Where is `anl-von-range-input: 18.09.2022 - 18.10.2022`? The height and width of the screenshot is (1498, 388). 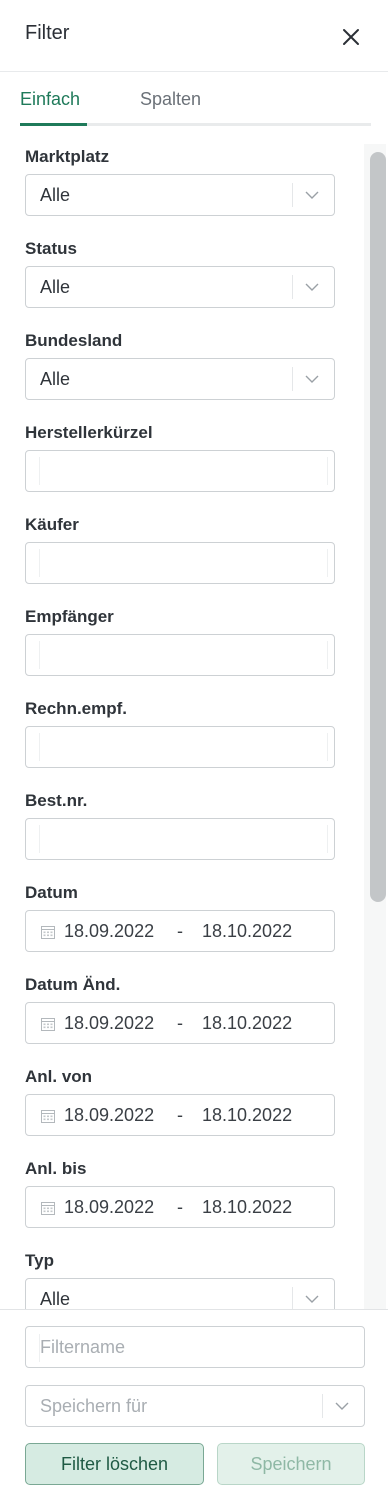
anl-von-range-input: 18.09.2022 - 18.10.2022 is located at coordinates (180, 1115).